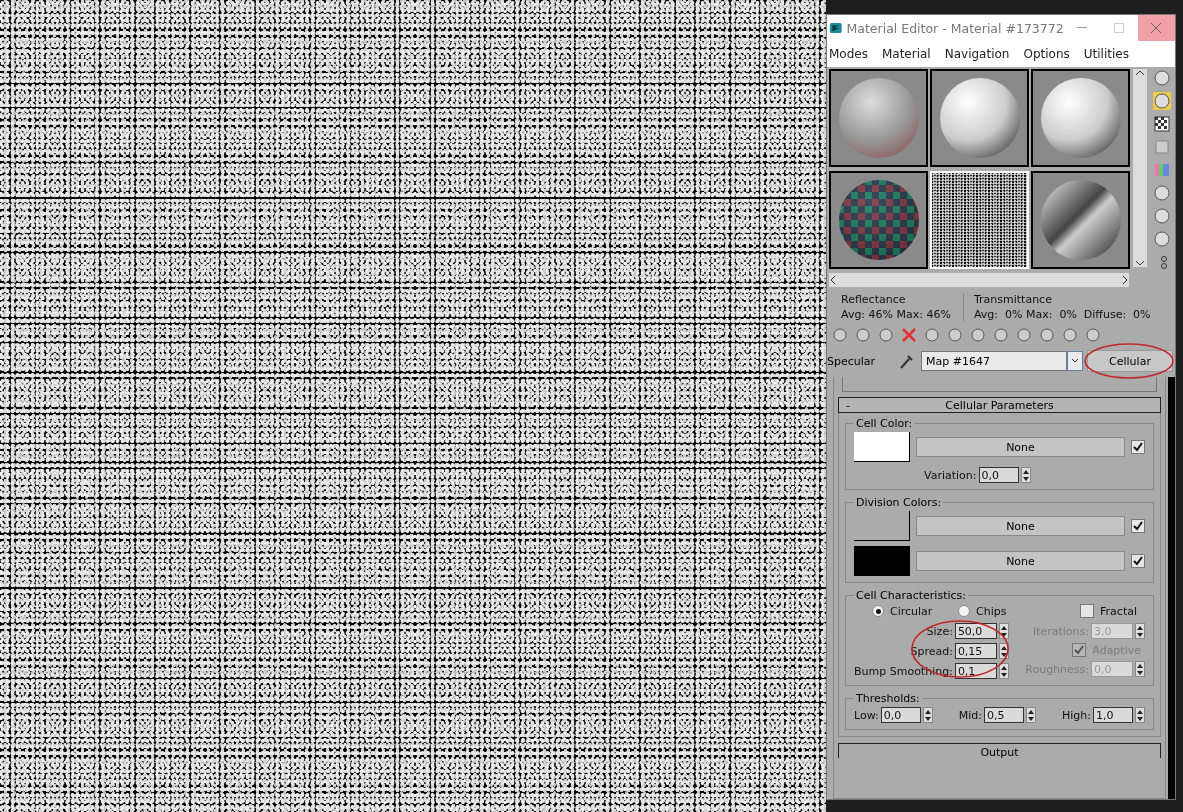  What do you see at coordinates (874, 299) in the screenshot?
I see `stat-label: Reflectance` at bounding box center [874, 299].